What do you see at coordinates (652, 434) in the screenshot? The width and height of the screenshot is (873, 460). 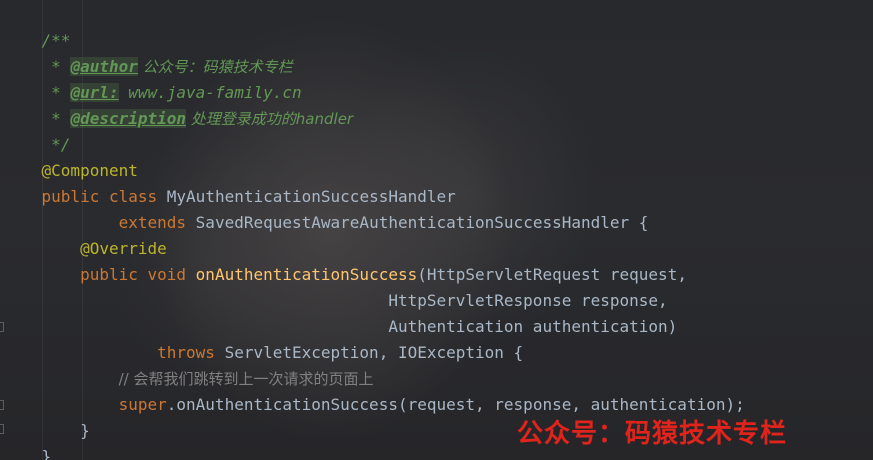 I see `watermark-text: 公众号：码猿技术专栏` at bounding box center [652, 434].